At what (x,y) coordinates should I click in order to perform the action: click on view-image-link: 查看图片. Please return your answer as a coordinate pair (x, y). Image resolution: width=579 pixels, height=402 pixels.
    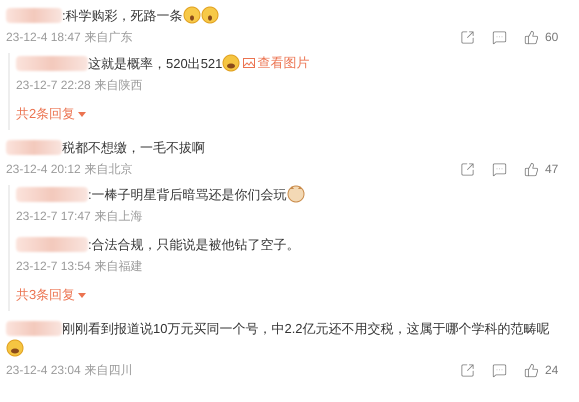
    Looking at the image, I should click on (276, 63).